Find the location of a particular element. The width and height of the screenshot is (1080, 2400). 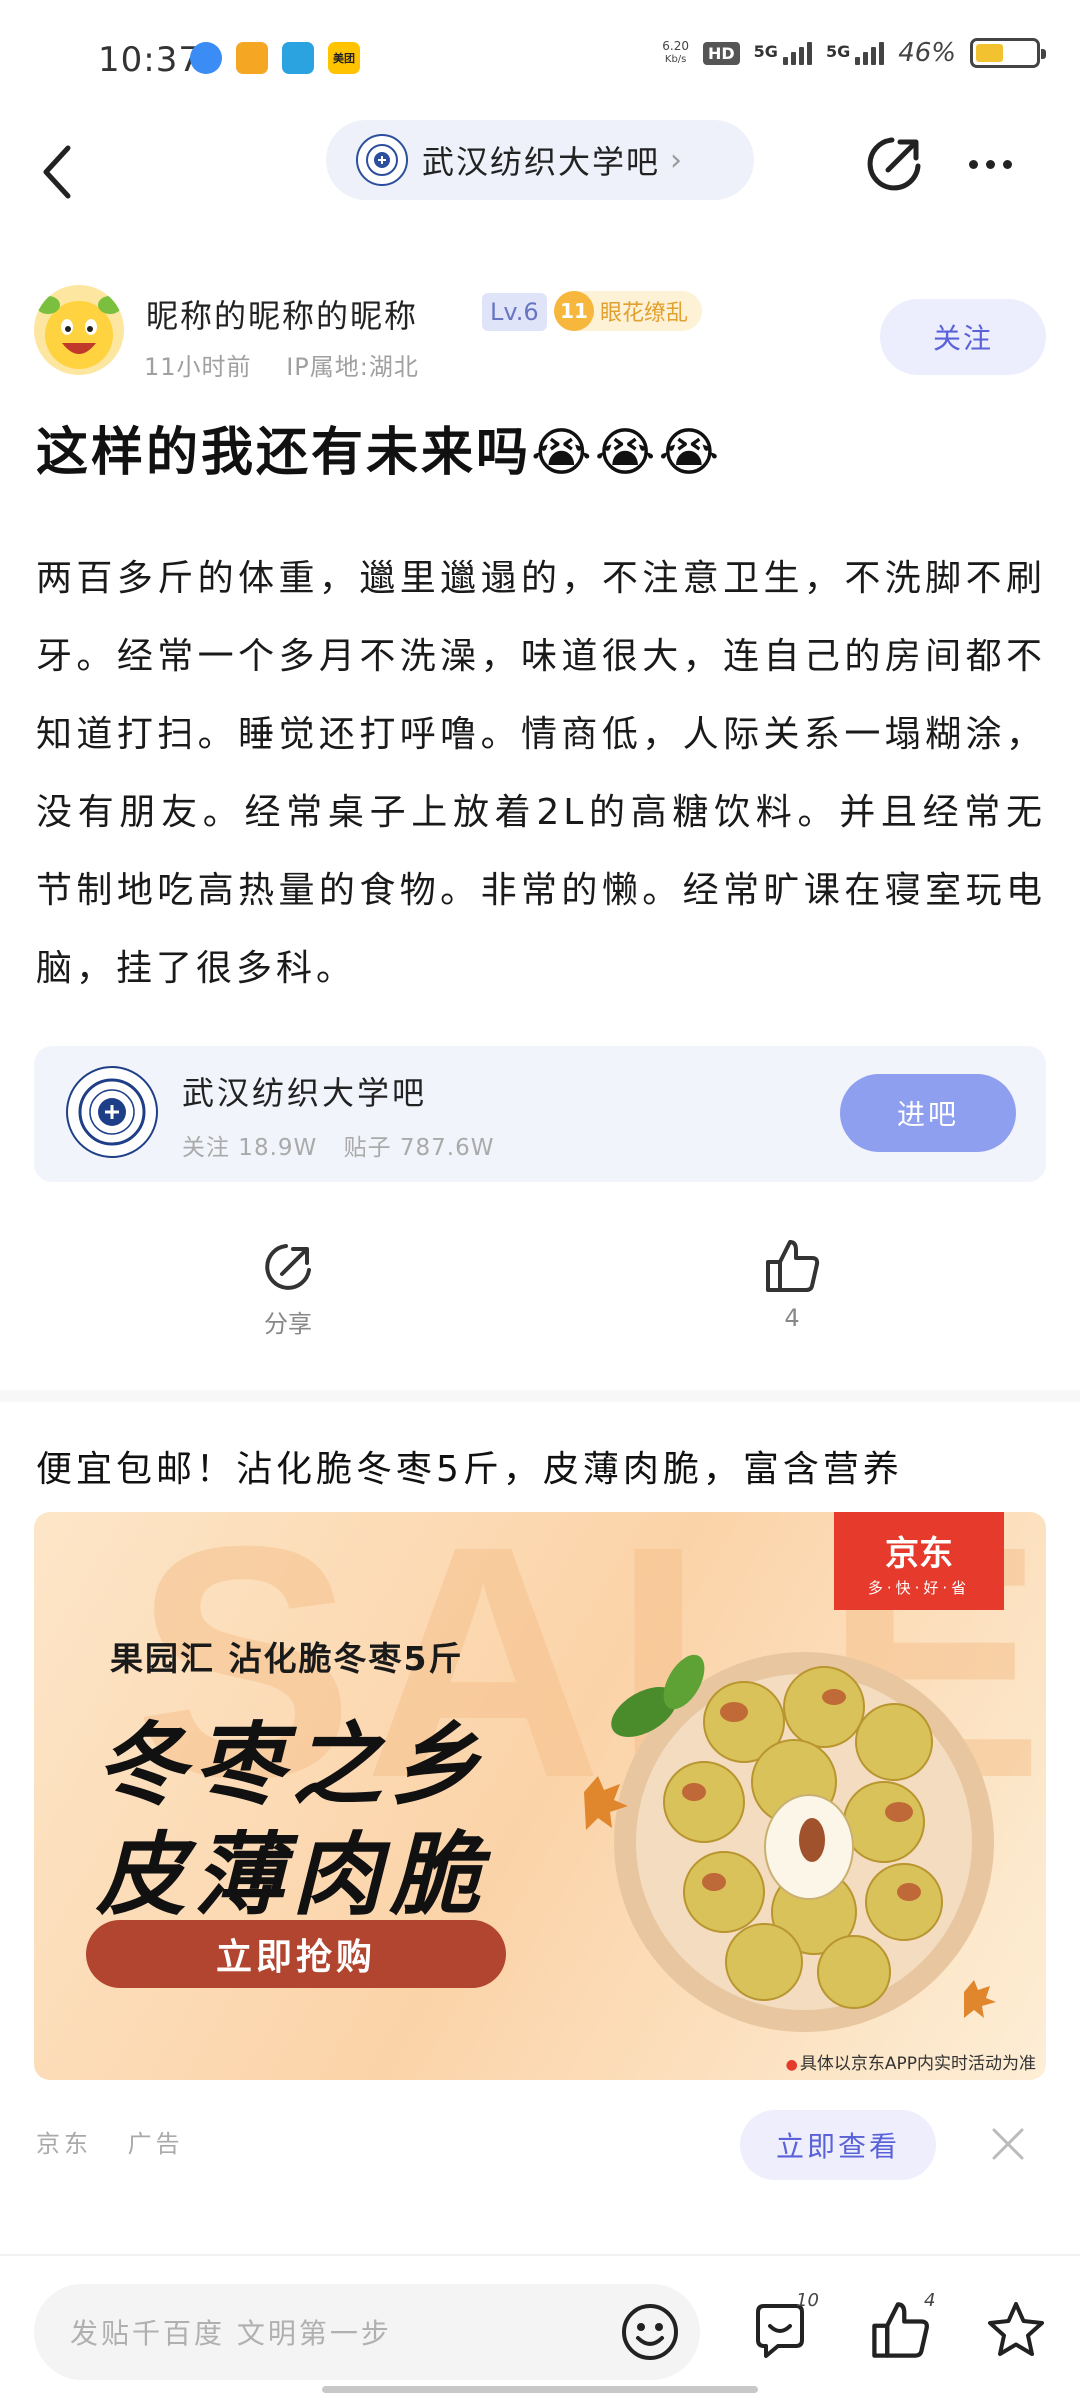

rank-title: 眼花缭乱 is located at coordinates (644, 313).